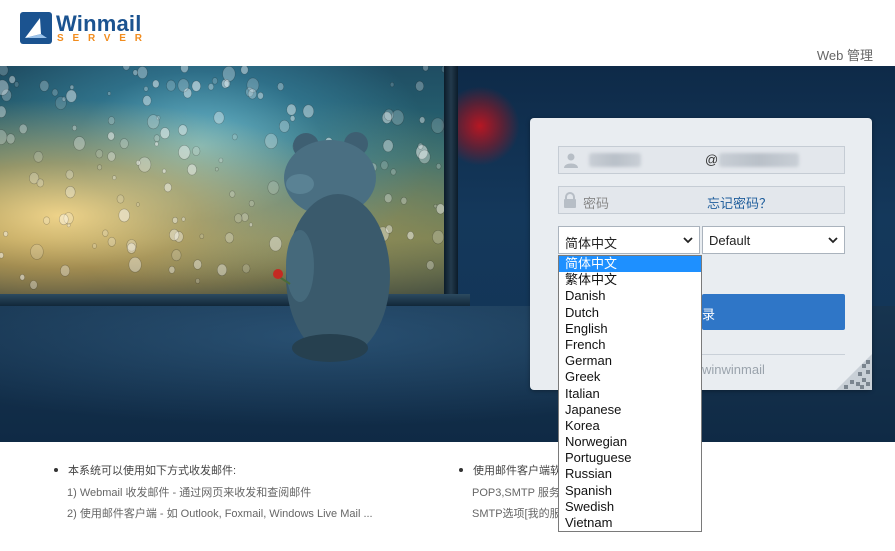  What do you see at coordinates (630, 523) in the screenshot?
I see `language-option: Vietnam` at bounding box center [630, 523].